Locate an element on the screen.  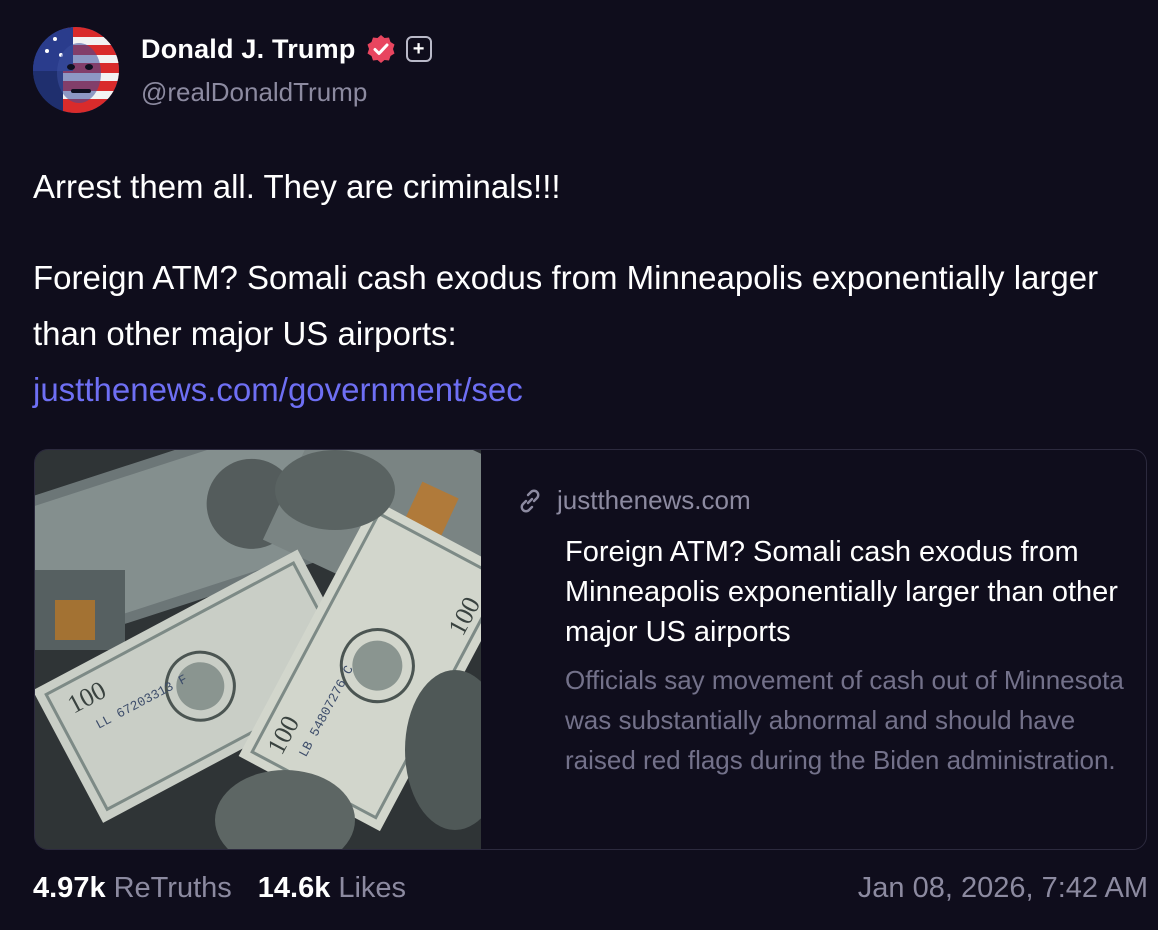
link-preview-domain: justthenews.com is located at coordinates (654, 500).